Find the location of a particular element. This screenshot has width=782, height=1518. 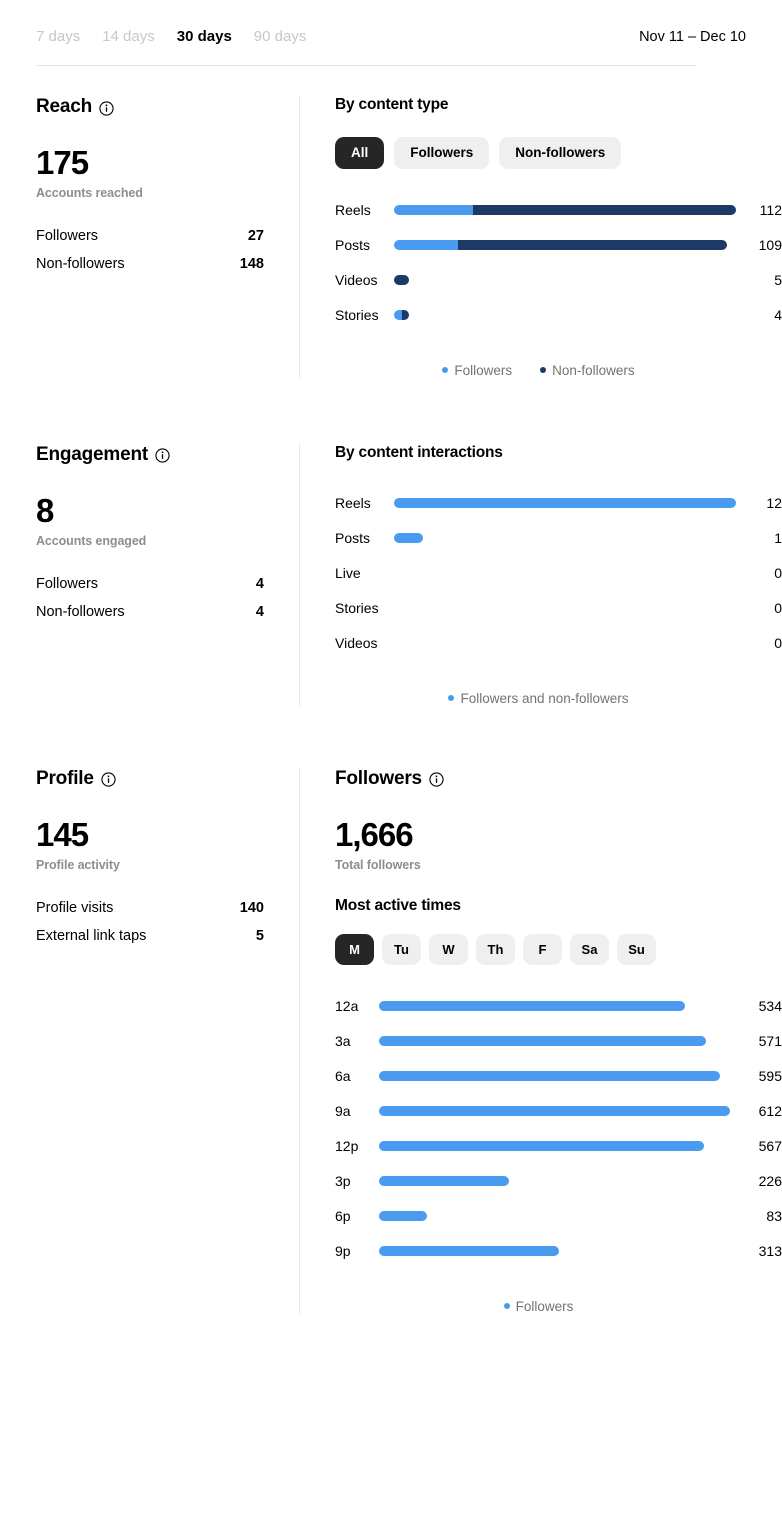

bar-value-label: 0 is located at coordinates (778, 573).